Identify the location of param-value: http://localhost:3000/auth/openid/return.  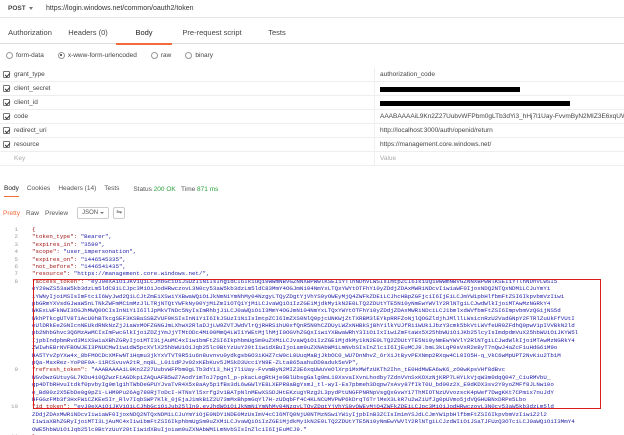
(502, 130).